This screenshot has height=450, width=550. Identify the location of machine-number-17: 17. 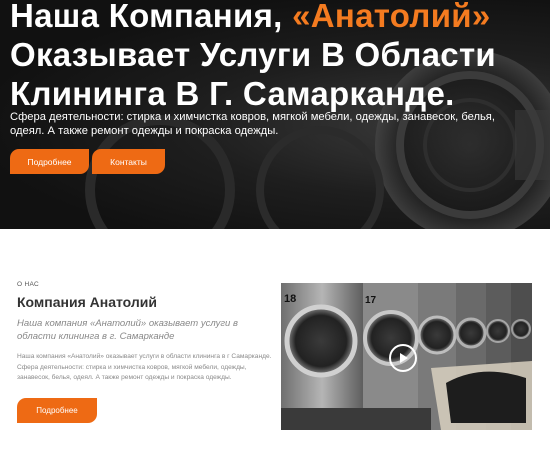
(371, 300).